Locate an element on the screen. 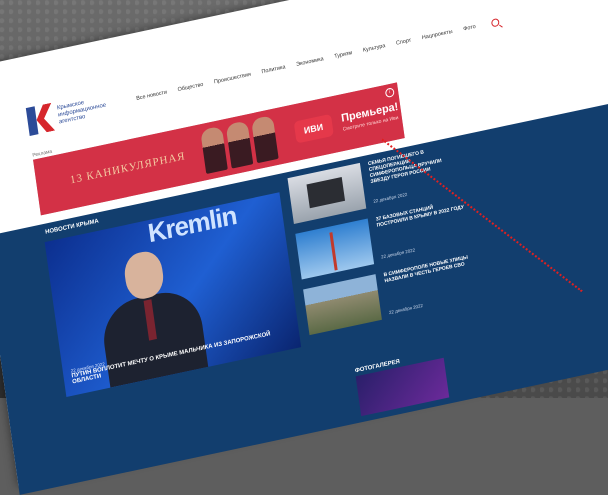 This screenshot has width=608, height=495. site-logo-icon is located at coordinates (40, 119).